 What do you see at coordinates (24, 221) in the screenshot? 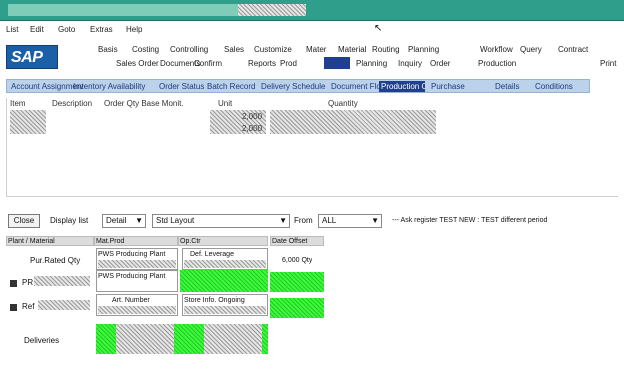
I see `close-button: Close` at bounding box center [24, 221].